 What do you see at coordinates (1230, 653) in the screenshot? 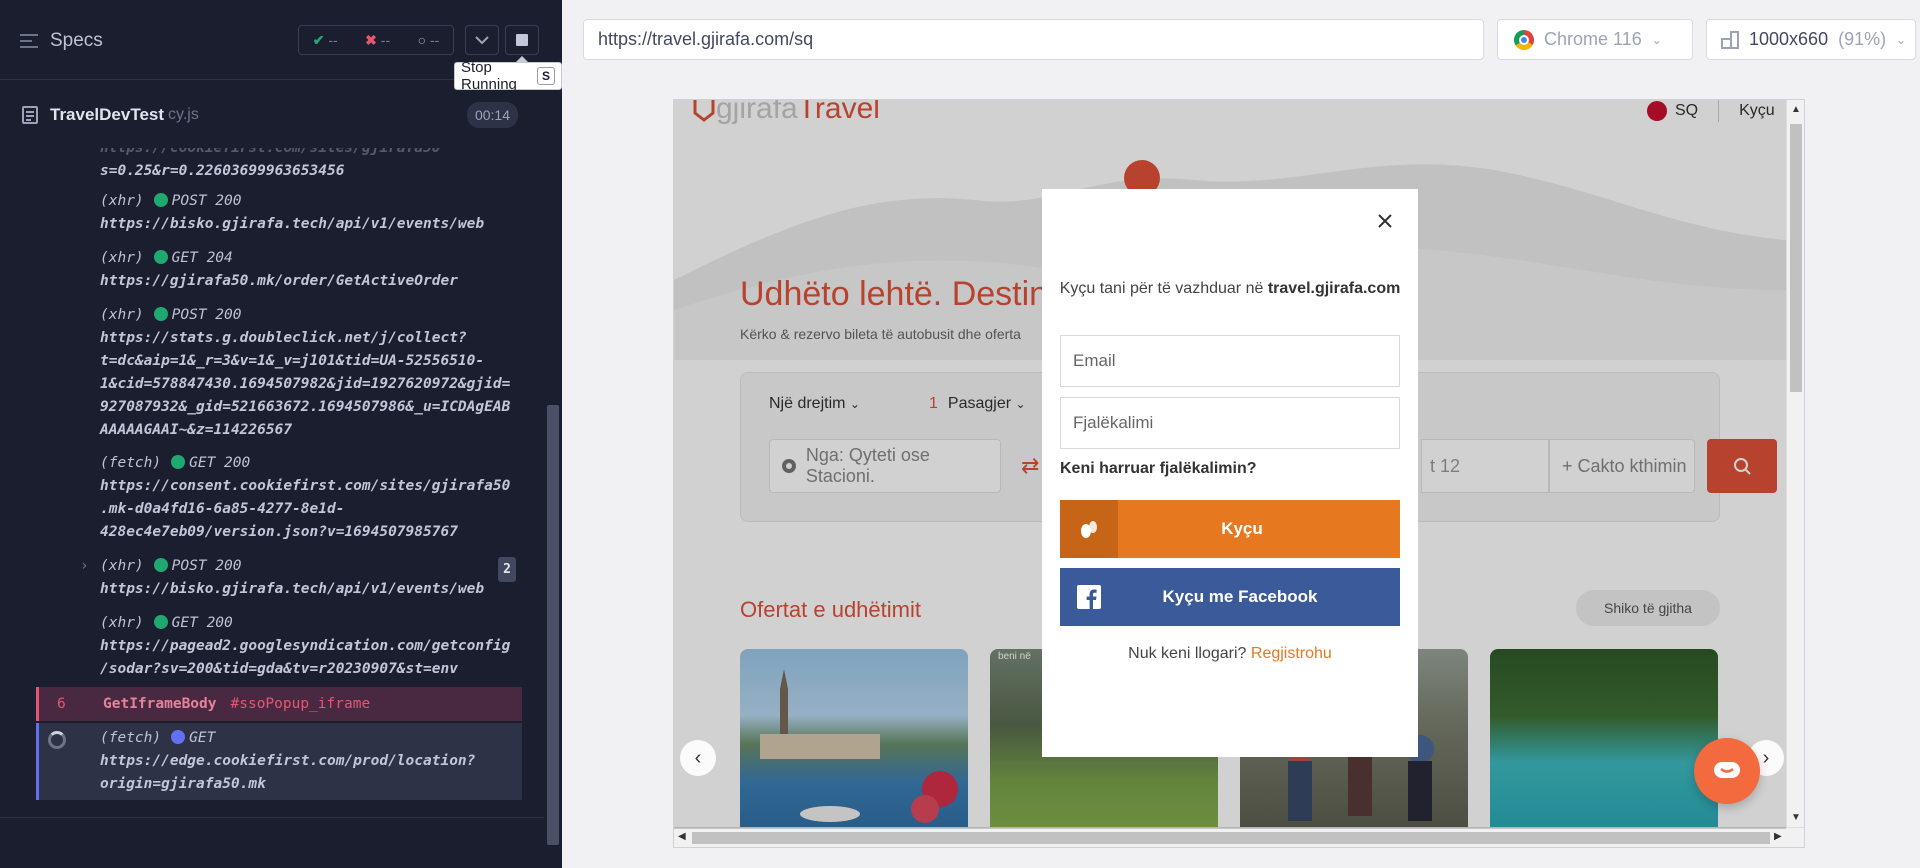
I see `register-prompt: Nuk keni llogari? Regjistrohu` at bounding box center [1230, 653].